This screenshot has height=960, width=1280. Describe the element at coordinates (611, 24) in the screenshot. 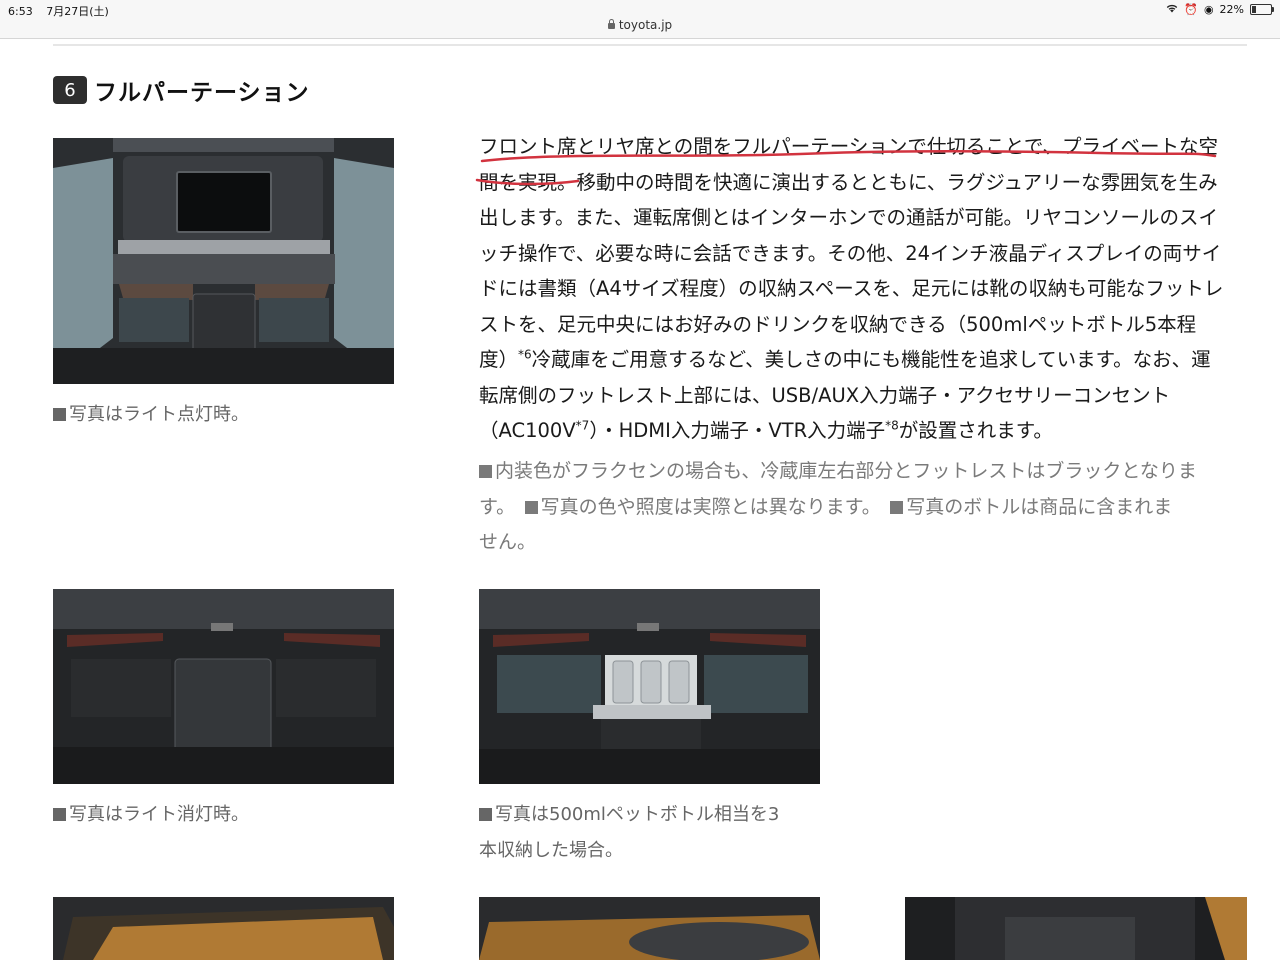

I see `lock-icon` at that location.